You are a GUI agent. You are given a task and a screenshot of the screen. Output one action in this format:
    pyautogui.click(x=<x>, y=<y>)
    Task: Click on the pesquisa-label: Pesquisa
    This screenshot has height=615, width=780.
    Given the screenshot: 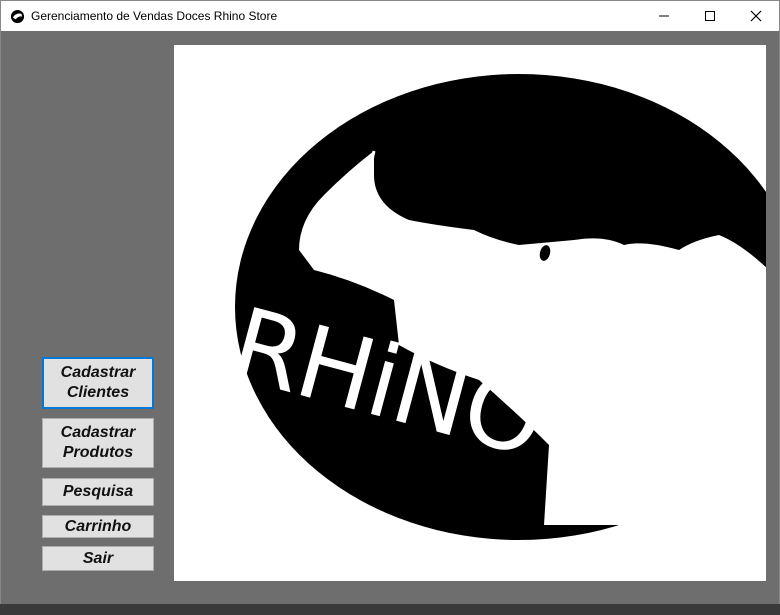 What is the action you would take?
    pyautogui.click(x=98, y=491)
    